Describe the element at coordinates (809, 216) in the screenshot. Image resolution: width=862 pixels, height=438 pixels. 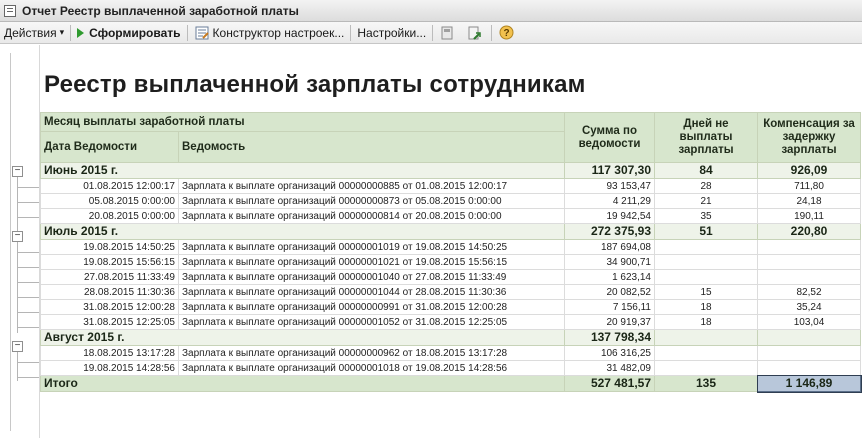
I see `row-comp: 190,11` at that location.